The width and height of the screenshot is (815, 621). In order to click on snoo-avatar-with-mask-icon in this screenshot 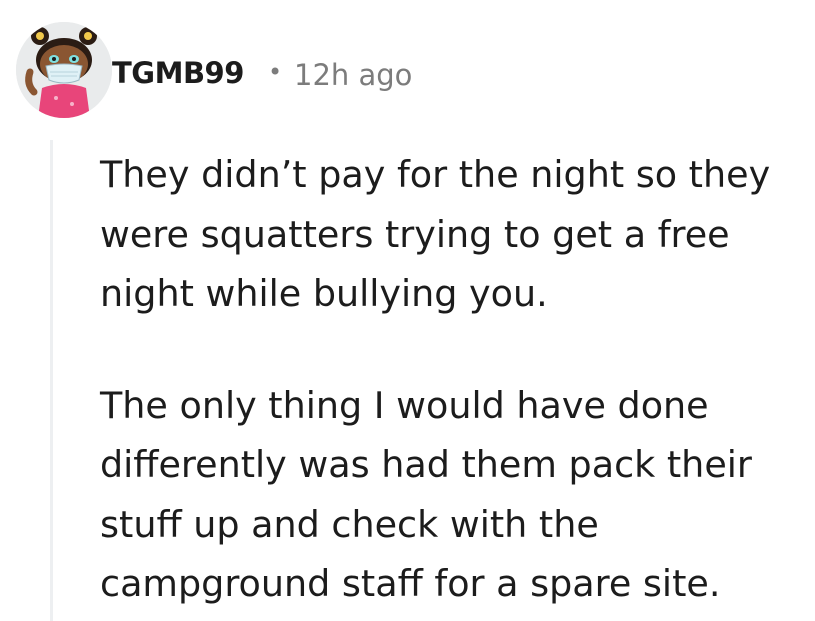, I will do `click(64, 70)`.